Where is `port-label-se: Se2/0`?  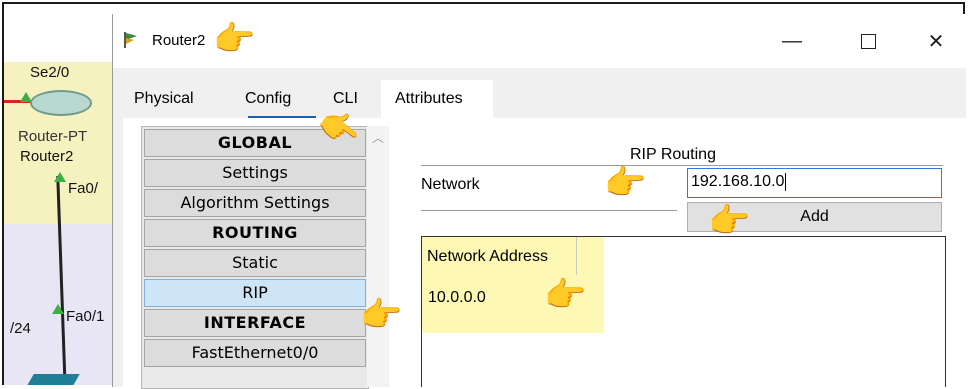 port-label-se: Se2/0 is located at coordinates (50, 72).